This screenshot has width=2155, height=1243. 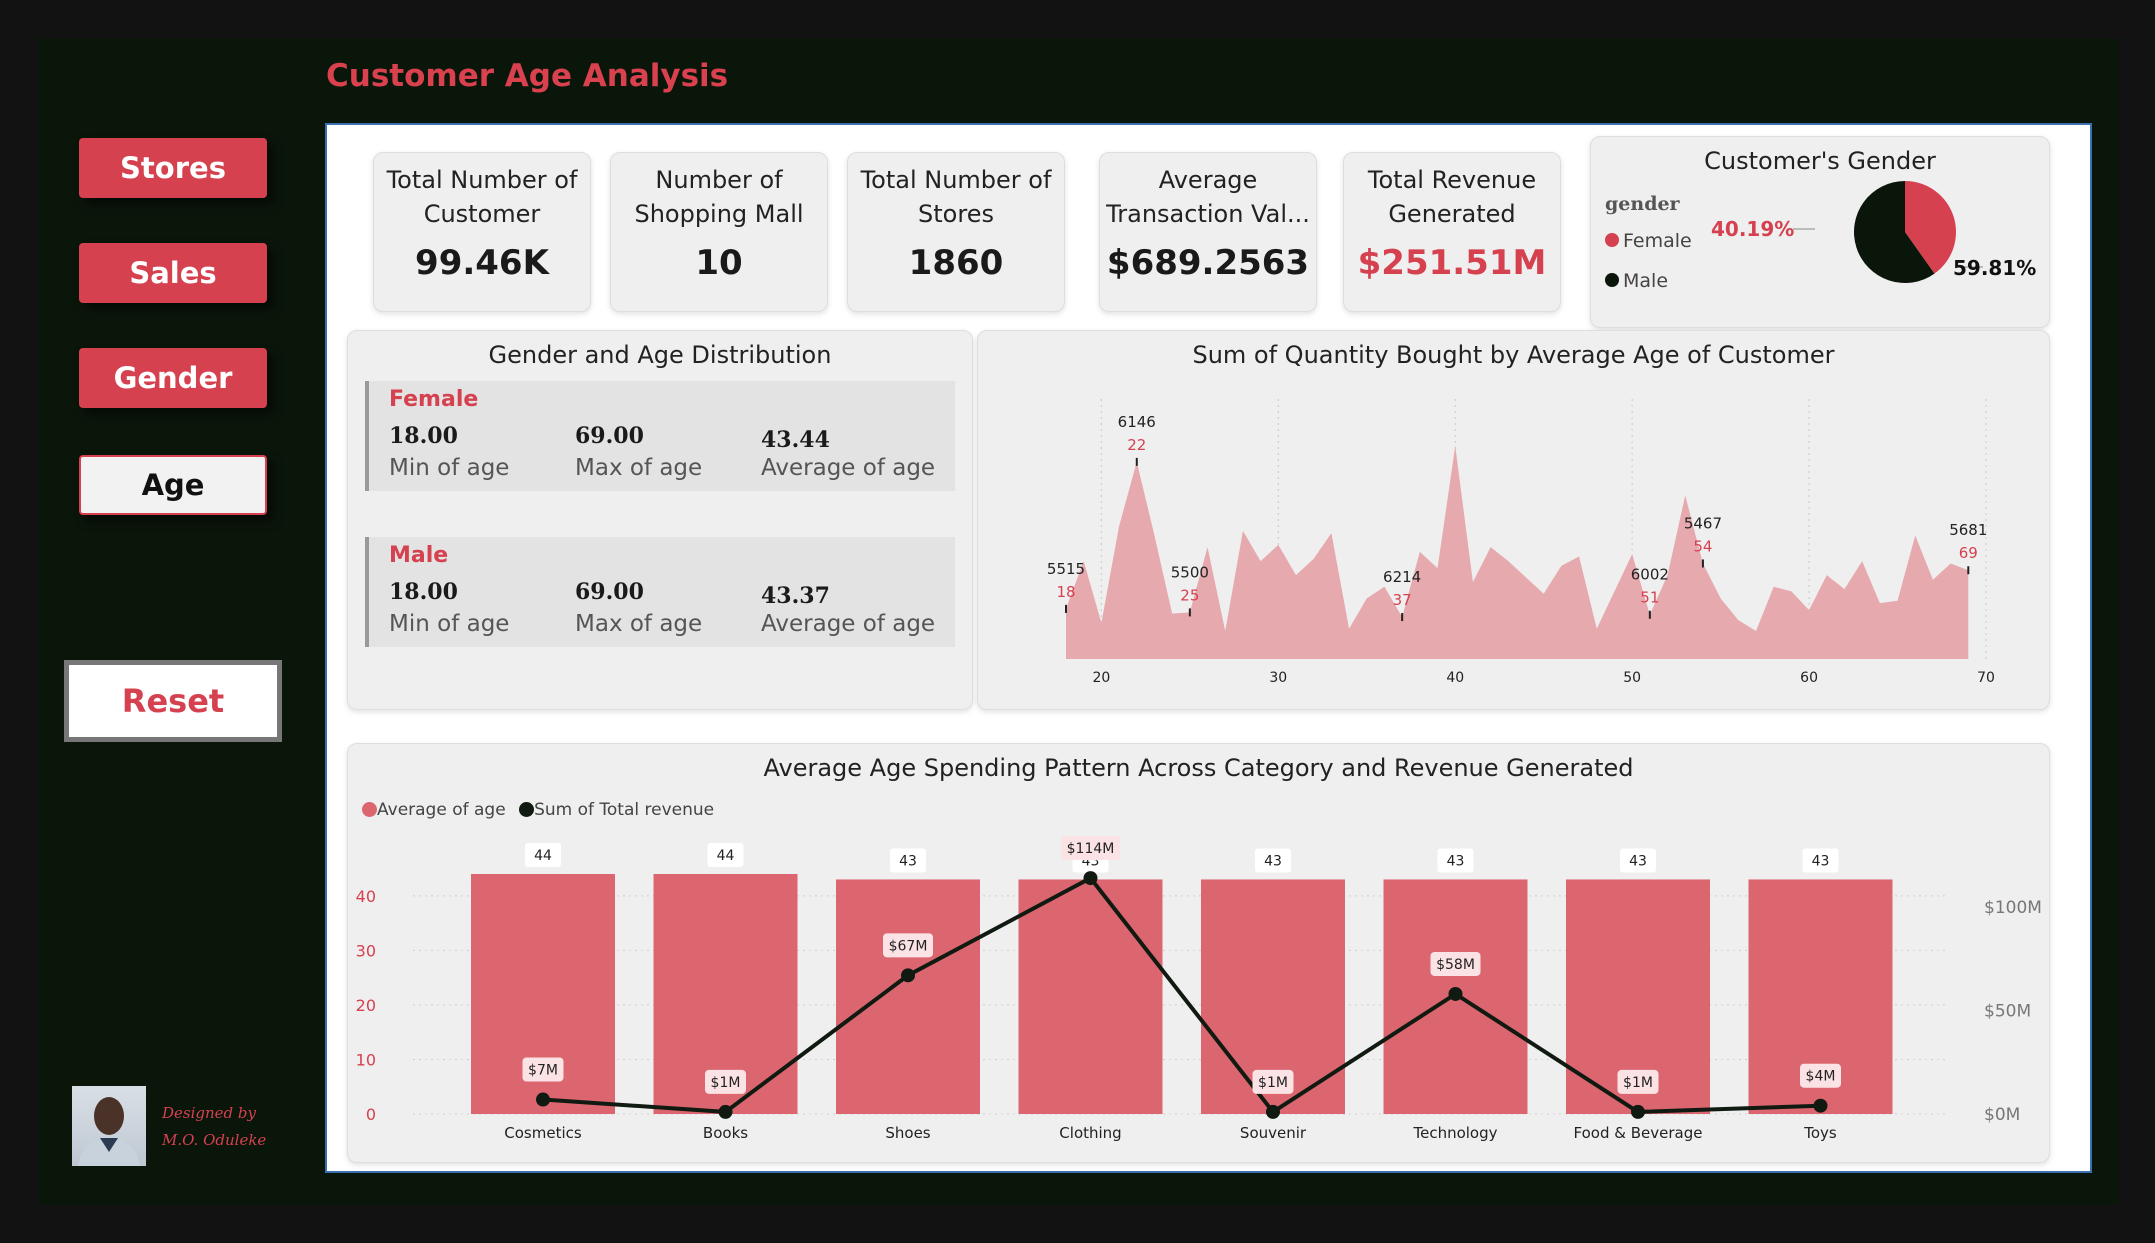 What do you see at coordinates (1821, 1077) in the screenshot?
I see `line-data-label: $4M` at bounding box center [1821, 1077].